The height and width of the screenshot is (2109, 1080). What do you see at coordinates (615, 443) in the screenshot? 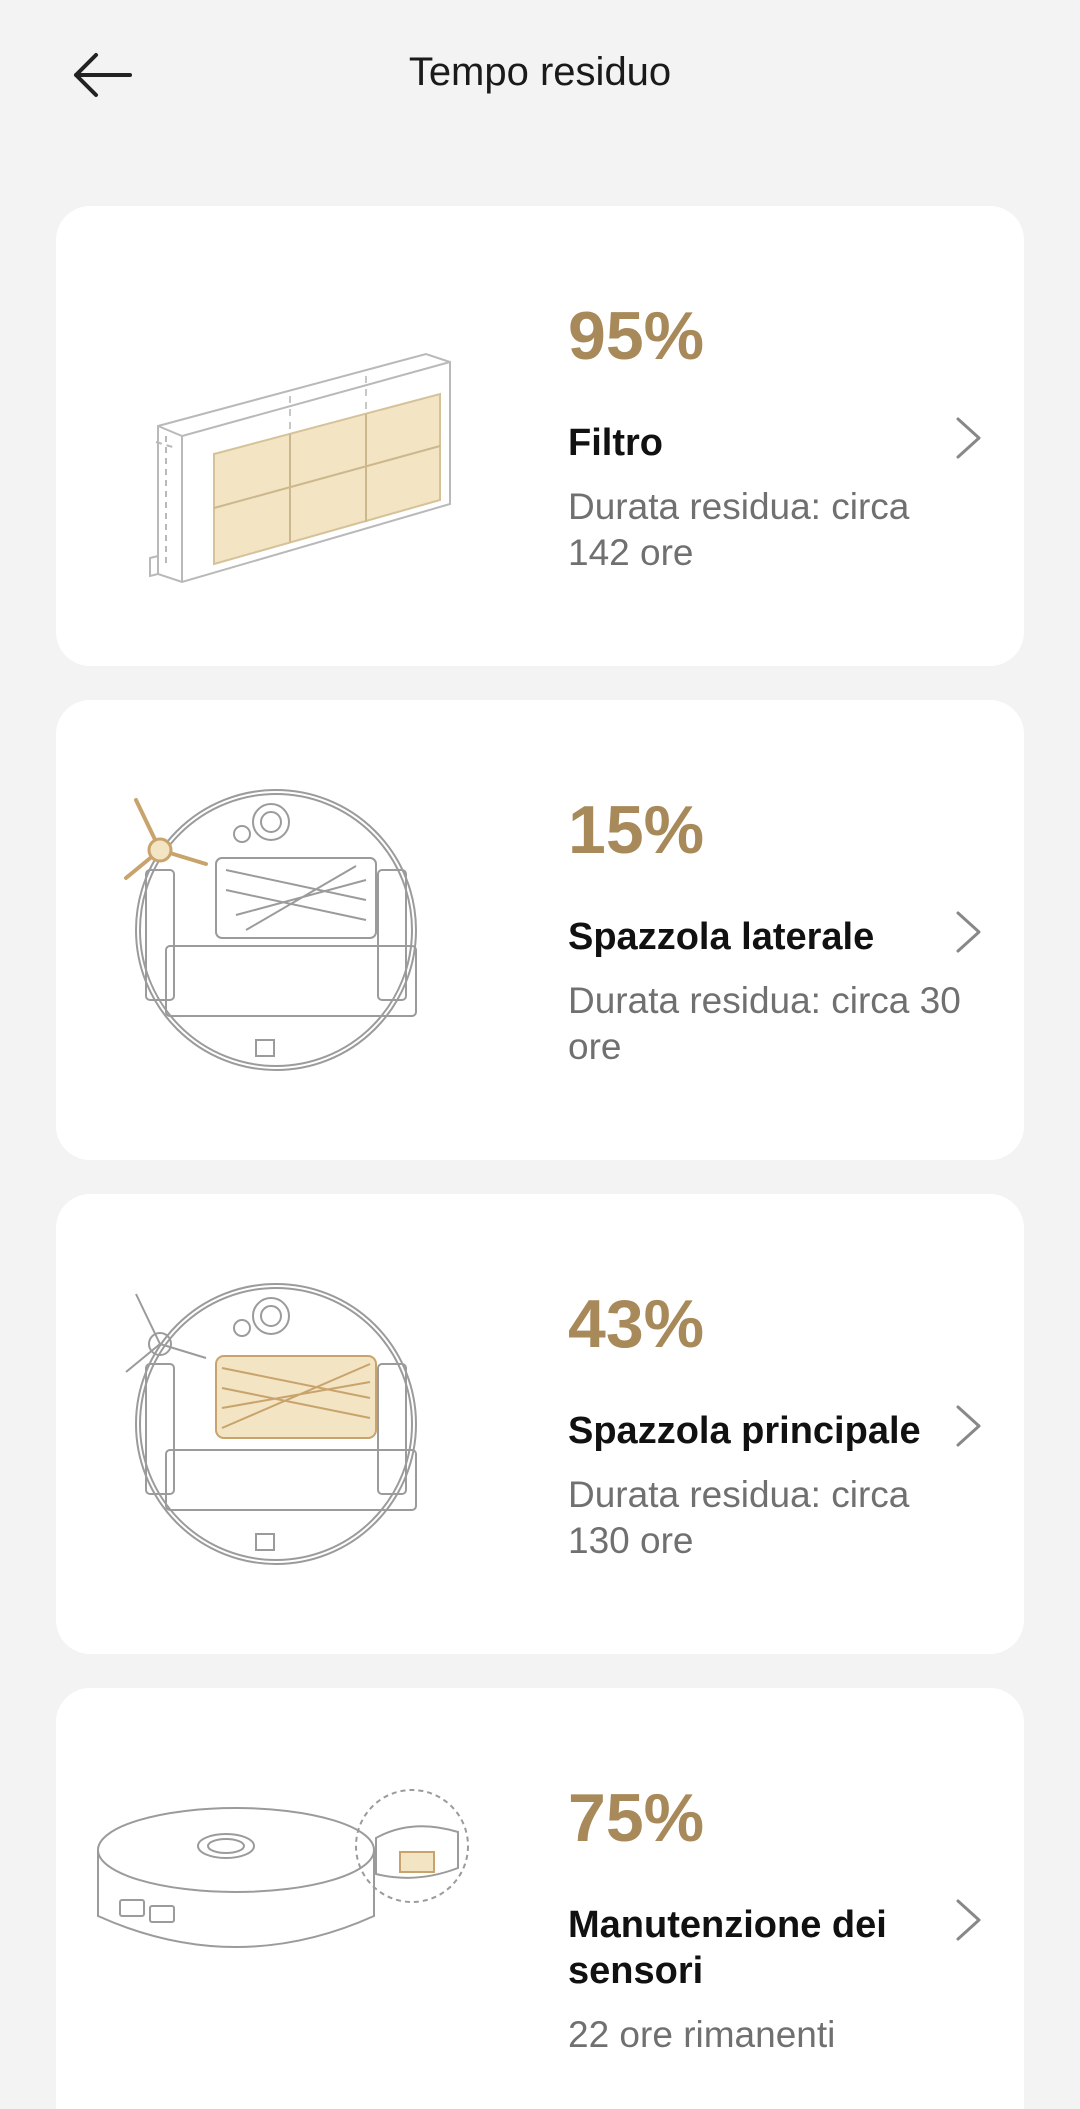
I see `consumable-name: Filtro` at bounding box center [615, 443].